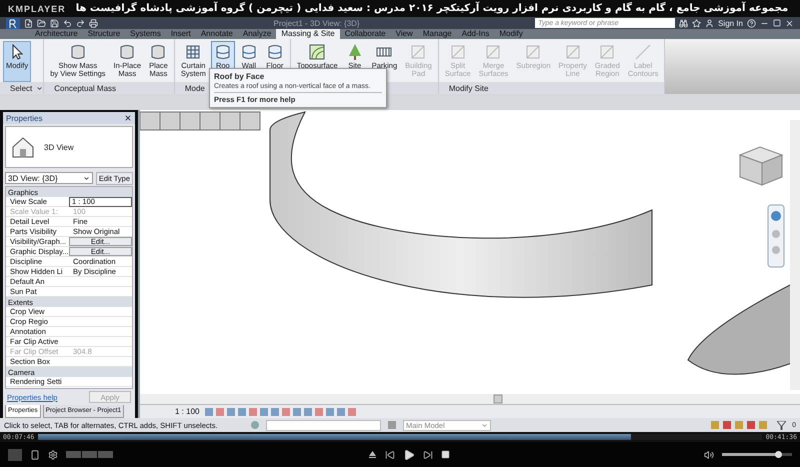 This screenshot has height=467, width=800. I want to click on video-title: مجموعه آموزشی جامع ، گام به گام و کاربردی نرم افزار رویت آرکیتکچر ۲۰۱۶ مدرس : سعید فدایی ( تیچرمن ) گروه آموزشی پادشاه گرافیست ها, so click(432, 8).